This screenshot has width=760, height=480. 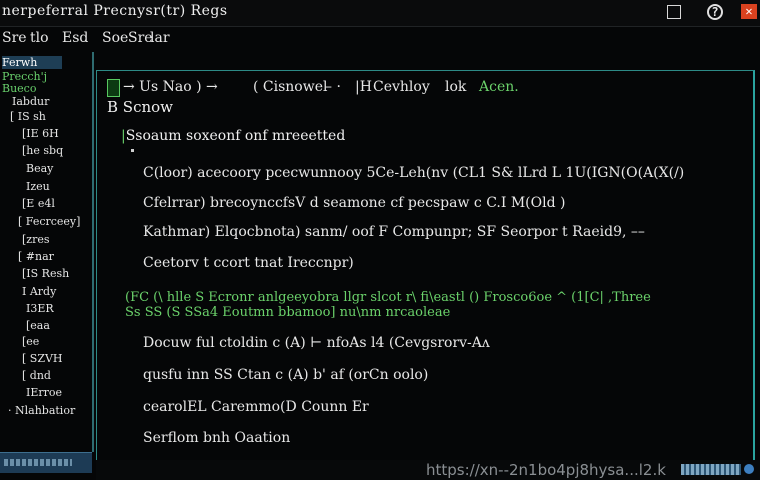 I want to click on menu-item-lar: lar, so click(x=160, y=38).